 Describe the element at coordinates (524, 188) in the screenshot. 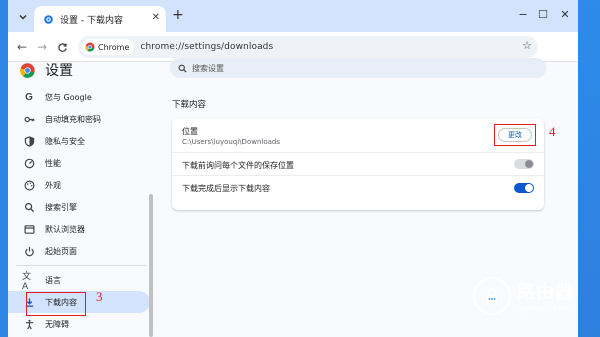

I see `show-downloads-toggle` at that location.